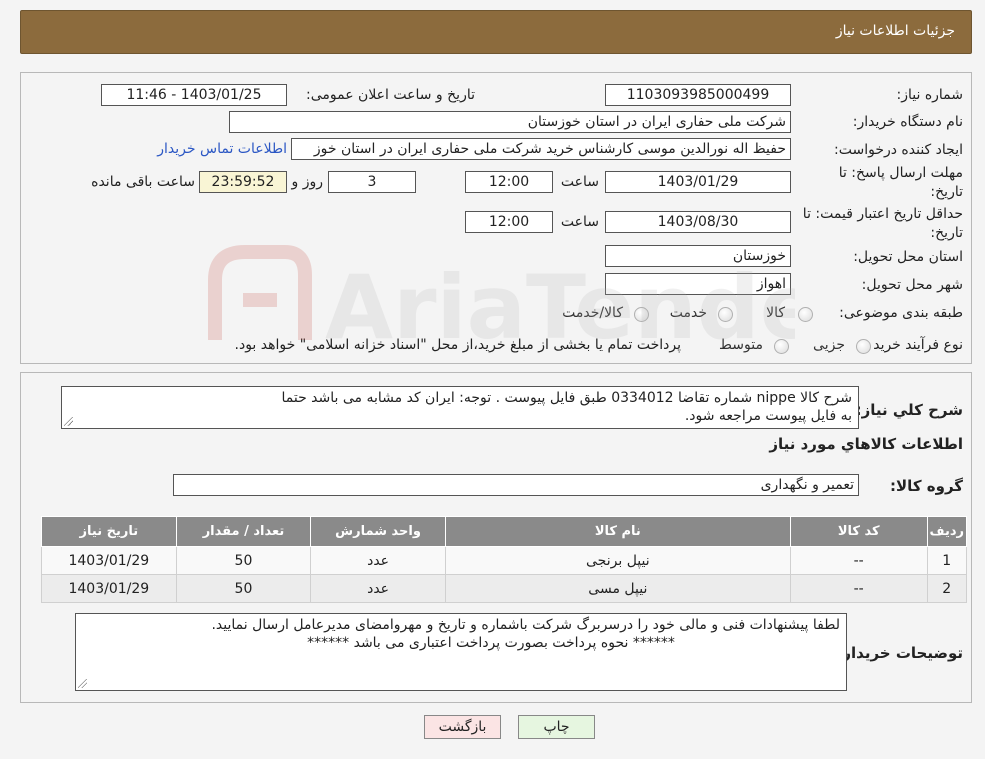  What do you see at coordinates (698, 222) in the screenshot?
I see `validity-date-field: 1403/08/30` at bounding box center [698, 222].